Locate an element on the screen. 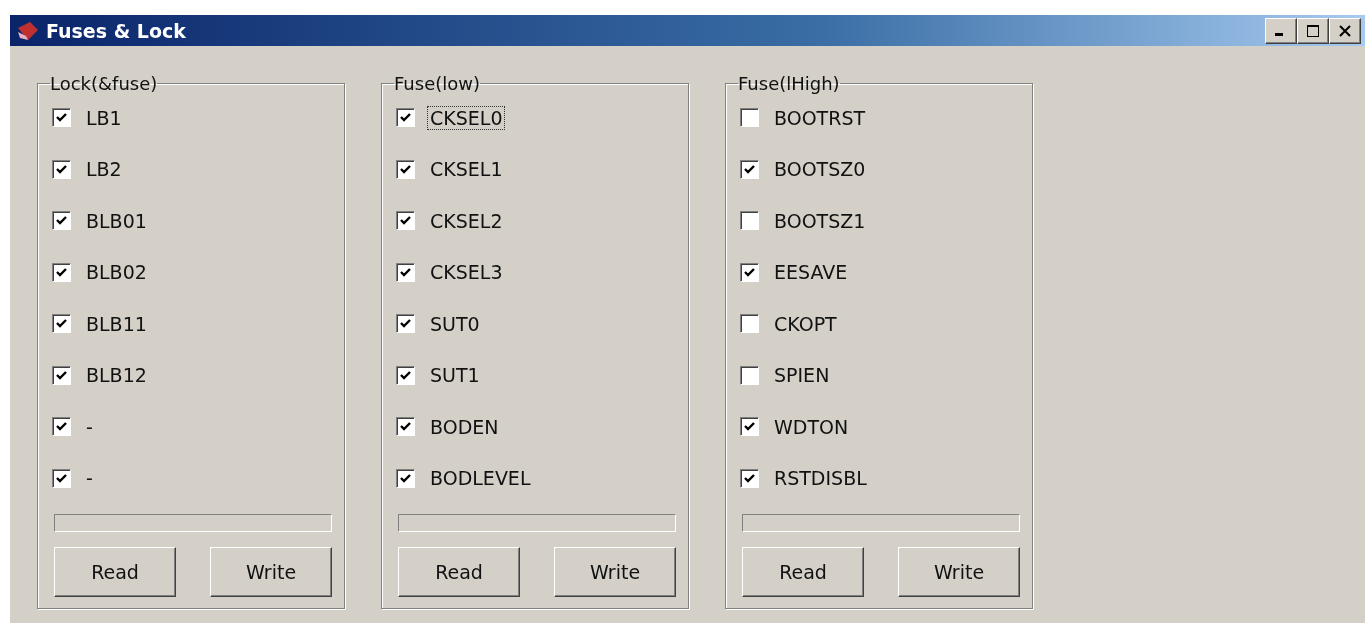 The image size is (1365, 623). checkbox-label: CKSEL0 is located at coordinates (466, 117).